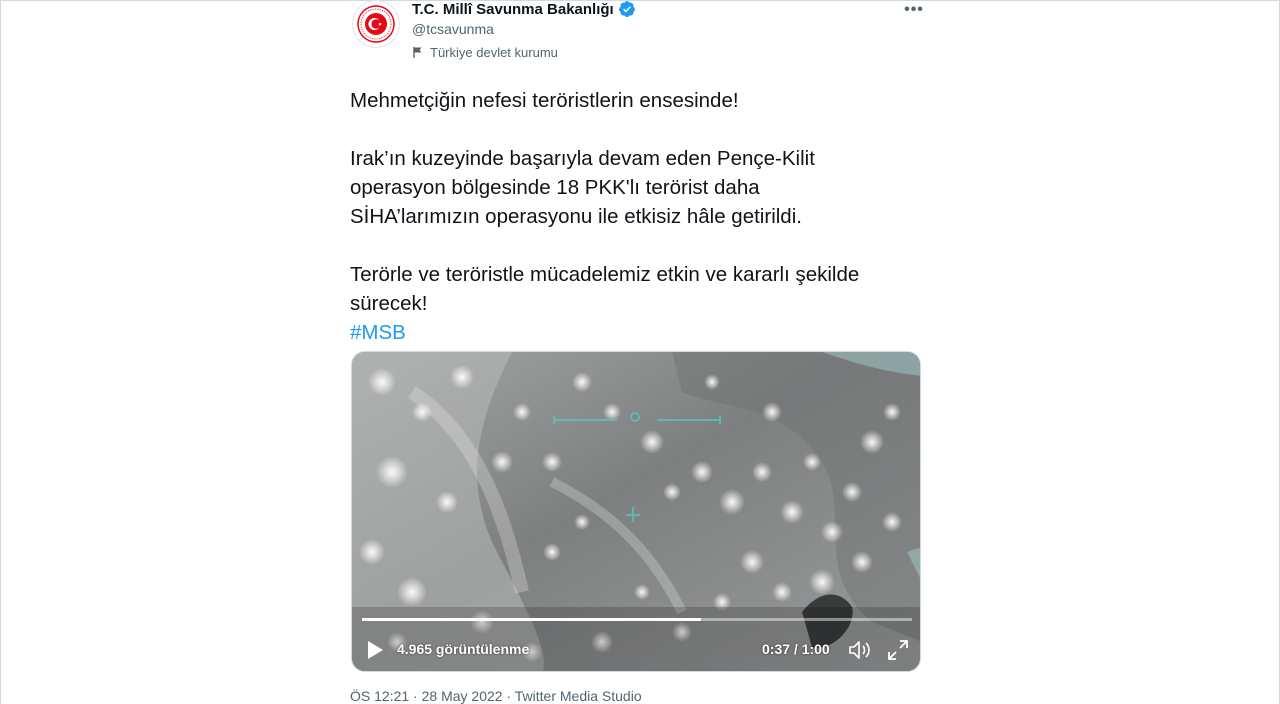 This screenshot has width=1280, height=704. Describe the element at coordinates (898, 650) in the screenshot. I see `fullscreen-icon` at that location.